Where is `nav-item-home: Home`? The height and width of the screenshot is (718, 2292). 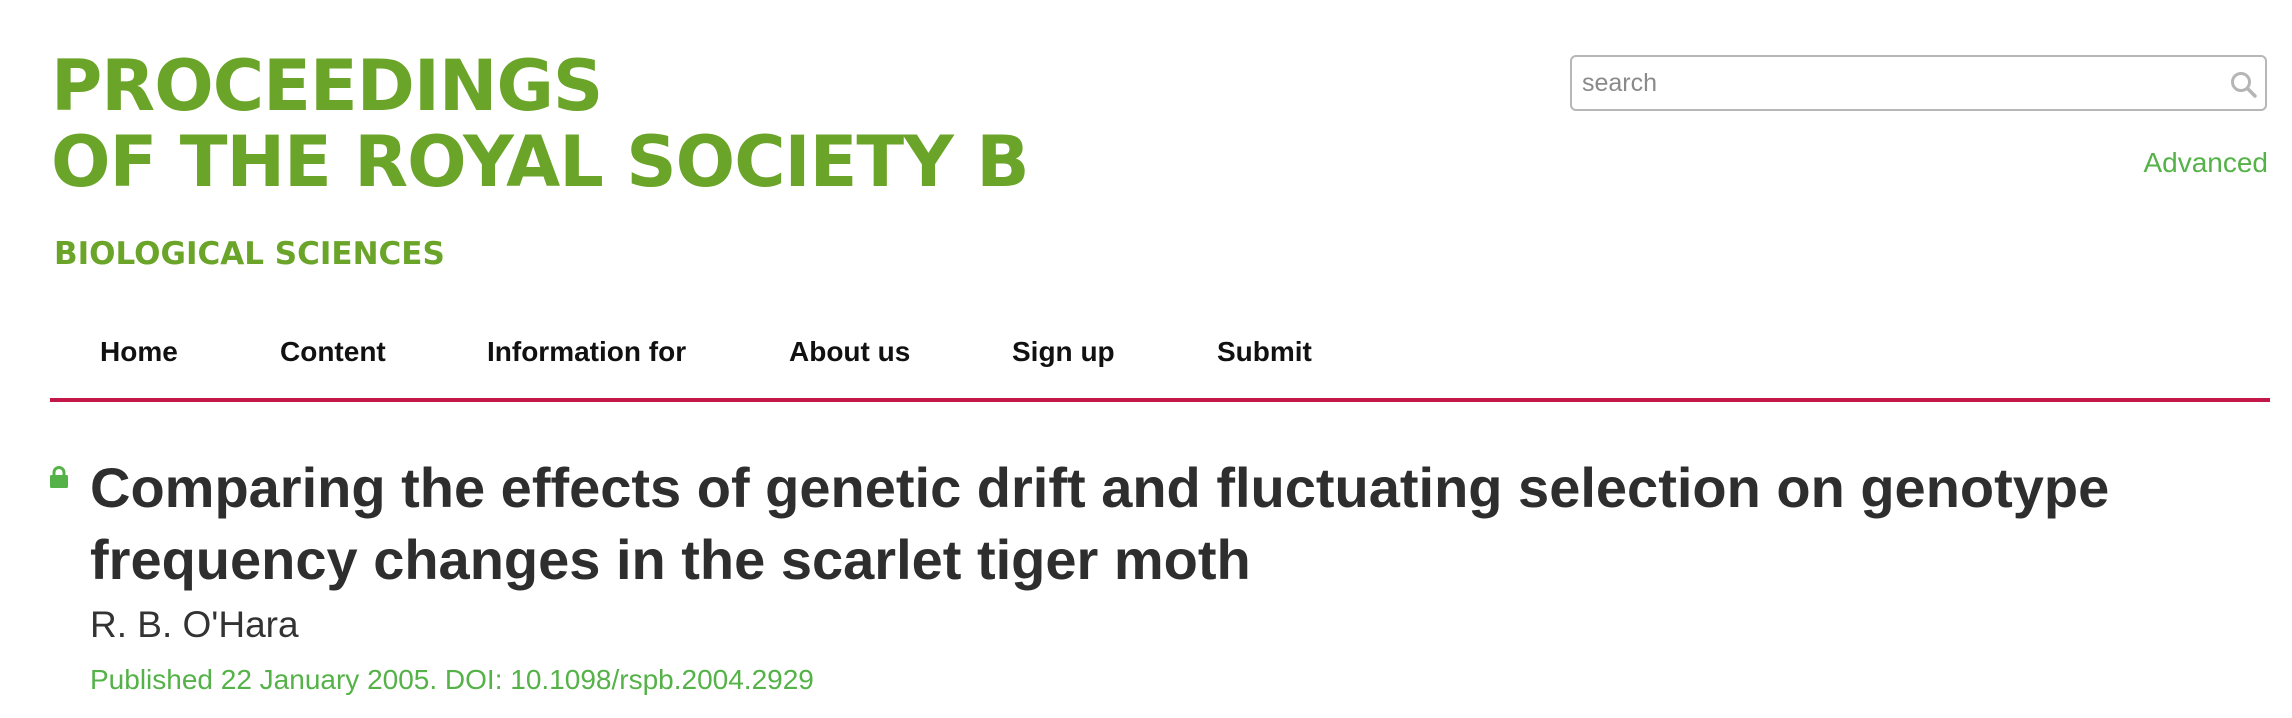
nav-item-home: Home is located at coordinates (139, 352).